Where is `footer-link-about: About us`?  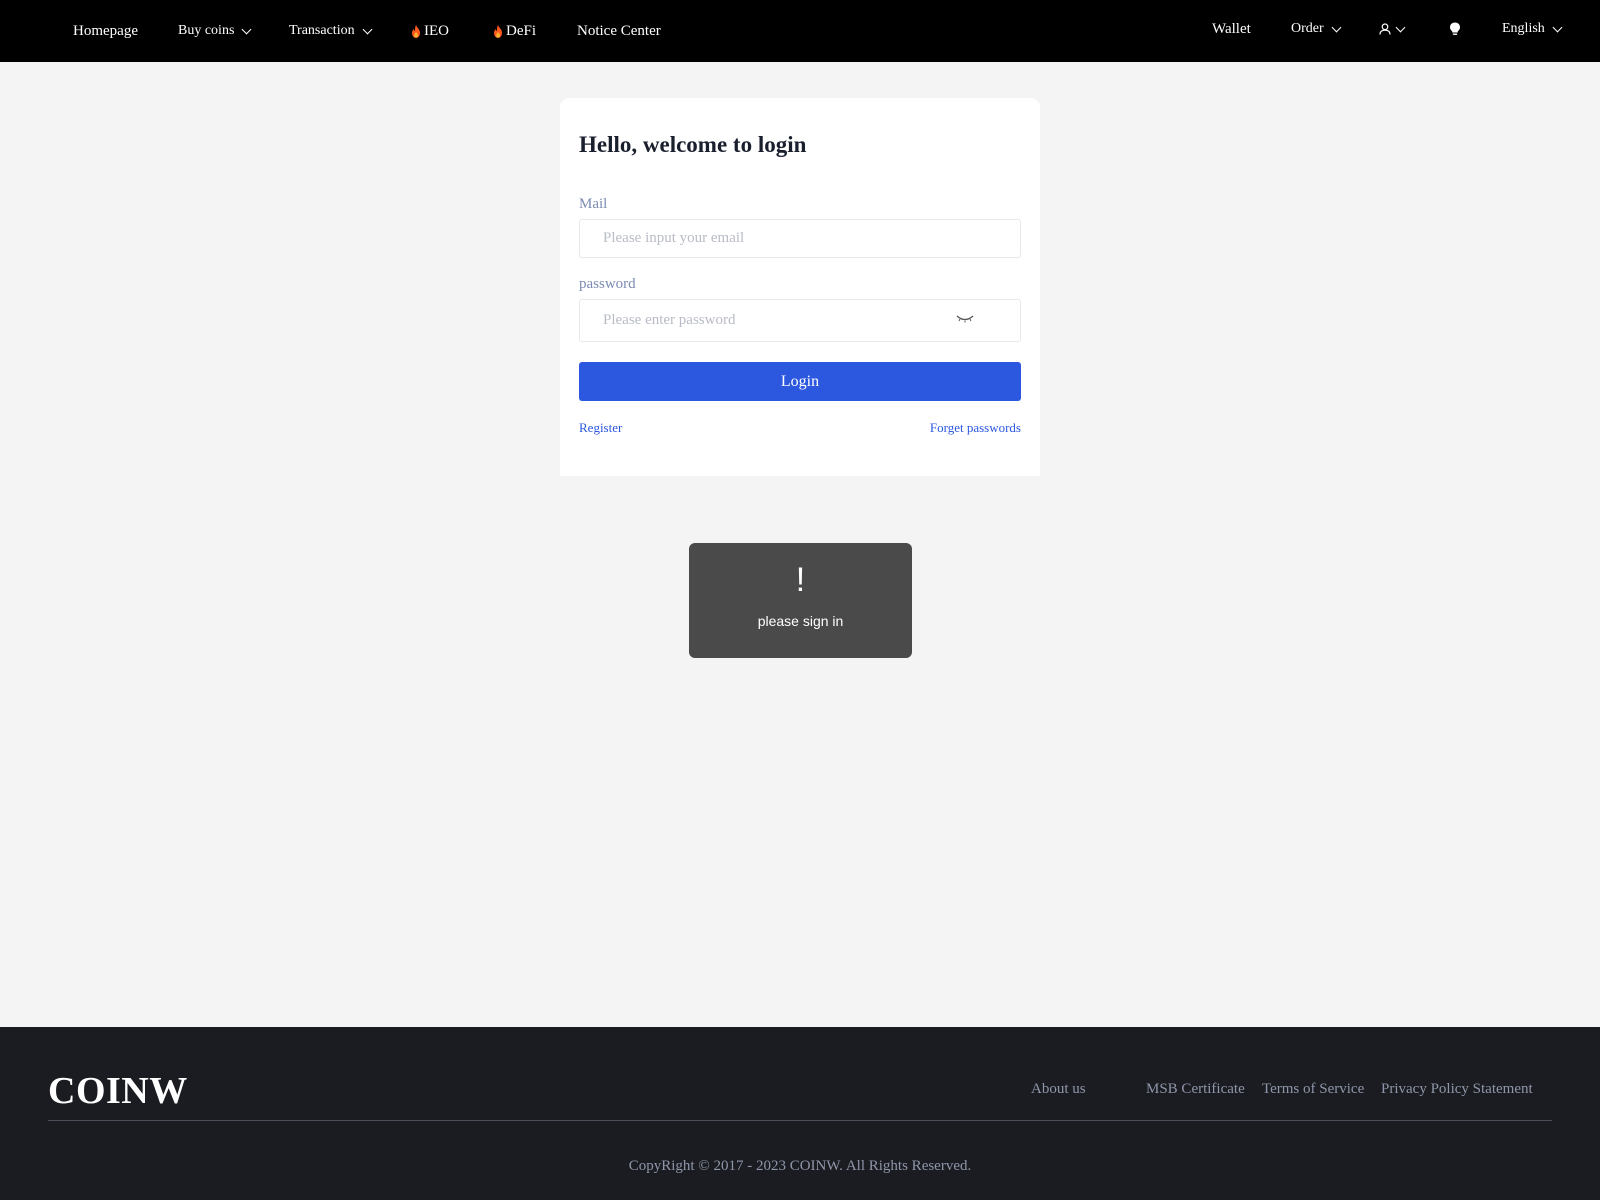
footer-link-about: About us is located at coordinates (1058, 1089).